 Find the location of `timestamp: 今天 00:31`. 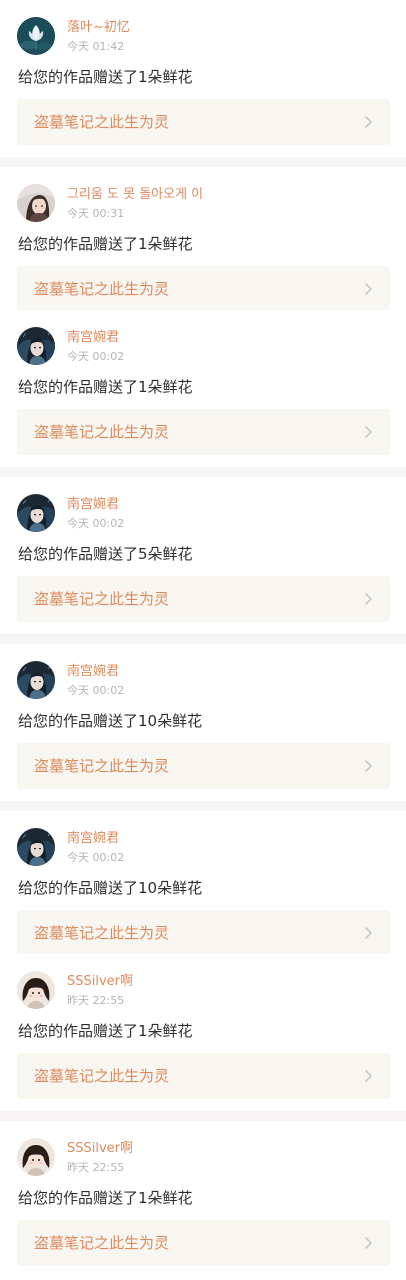

timestamp: 今天 00:31 is located at coordinates (96, 213).